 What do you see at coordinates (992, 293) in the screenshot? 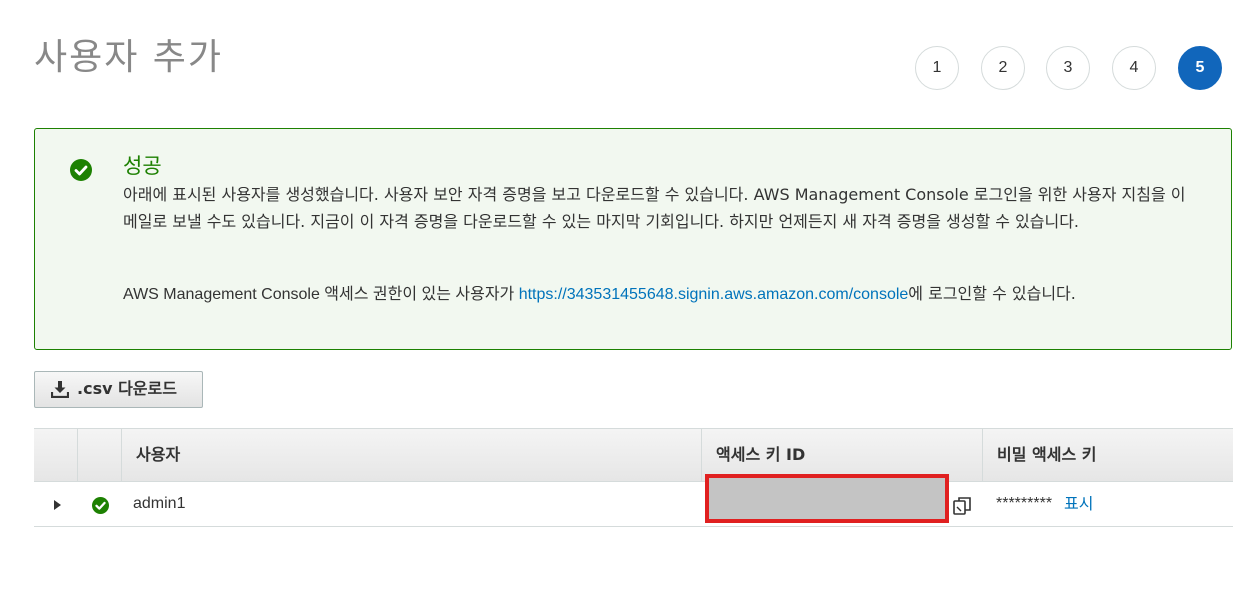
I see `console-suffix-text: 에 로그인할 수 있습니다.` at bounding box center [992, 293].